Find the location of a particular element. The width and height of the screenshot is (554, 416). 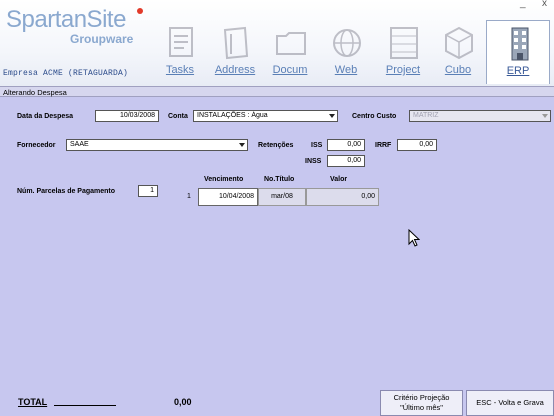

header-valor: Valor is located at coordinates (339, 179).